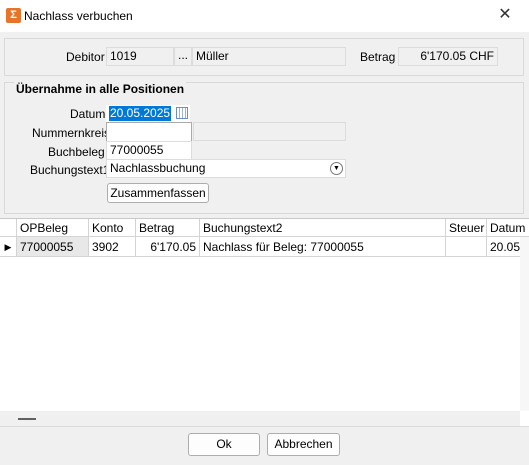 The image size is (529, 465). What do you see at coordinates (269, 131) in the screenshot?
I see `nummernkreis-desc-field` at bounding box center [269, 131].